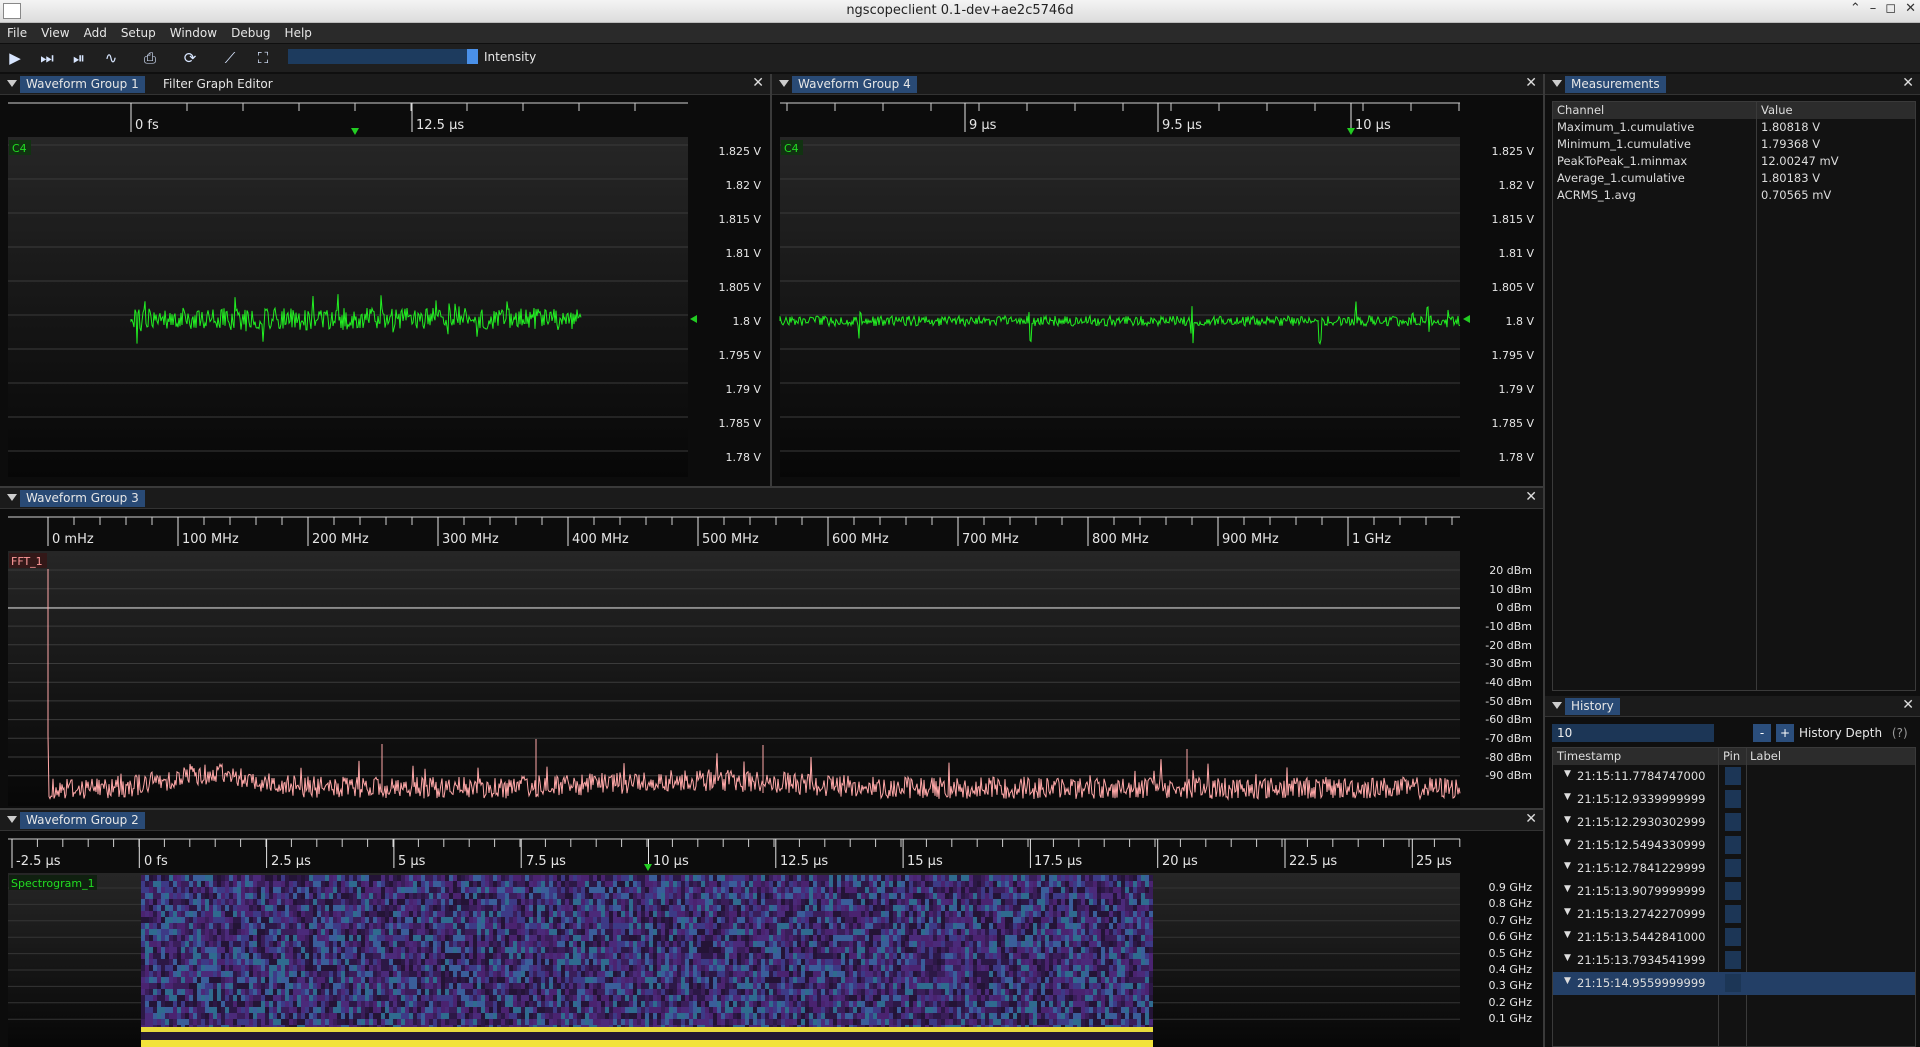 The height and width of the screenshot is (1047, 1920). I want to click on history-row: ▼ 21:15:12.5494330999, so click(1734, 845).